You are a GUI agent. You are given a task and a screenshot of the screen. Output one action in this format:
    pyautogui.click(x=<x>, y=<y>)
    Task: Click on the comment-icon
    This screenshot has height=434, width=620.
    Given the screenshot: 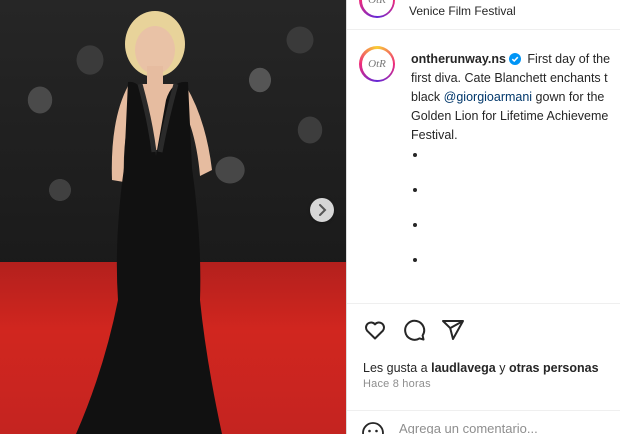 What is the action you would take?
    pyautogui.click(x=414, y=330)
    